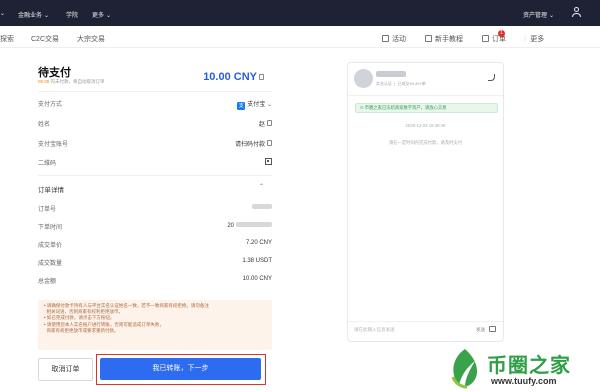  I want to click on page-title: 待支付, so click(54, 73).